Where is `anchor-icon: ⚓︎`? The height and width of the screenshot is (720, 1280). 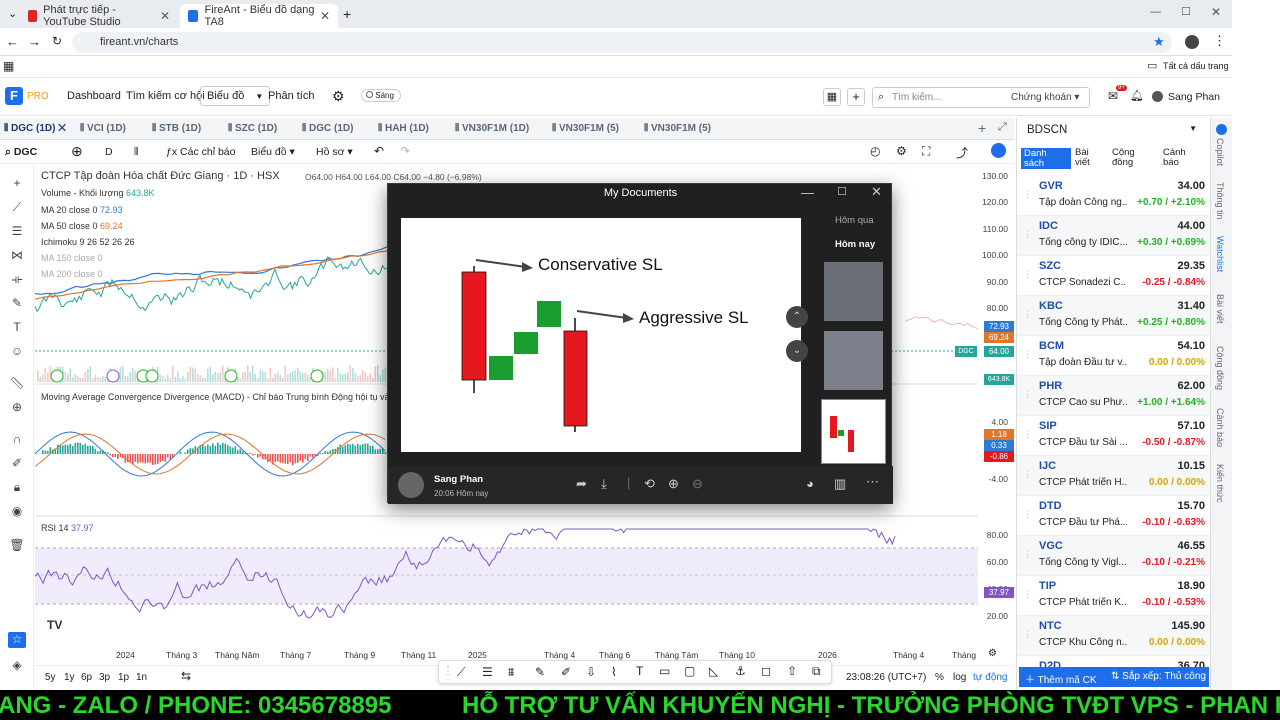 anchor-icon: ⚓︎ is located at coordinates (740, 671).